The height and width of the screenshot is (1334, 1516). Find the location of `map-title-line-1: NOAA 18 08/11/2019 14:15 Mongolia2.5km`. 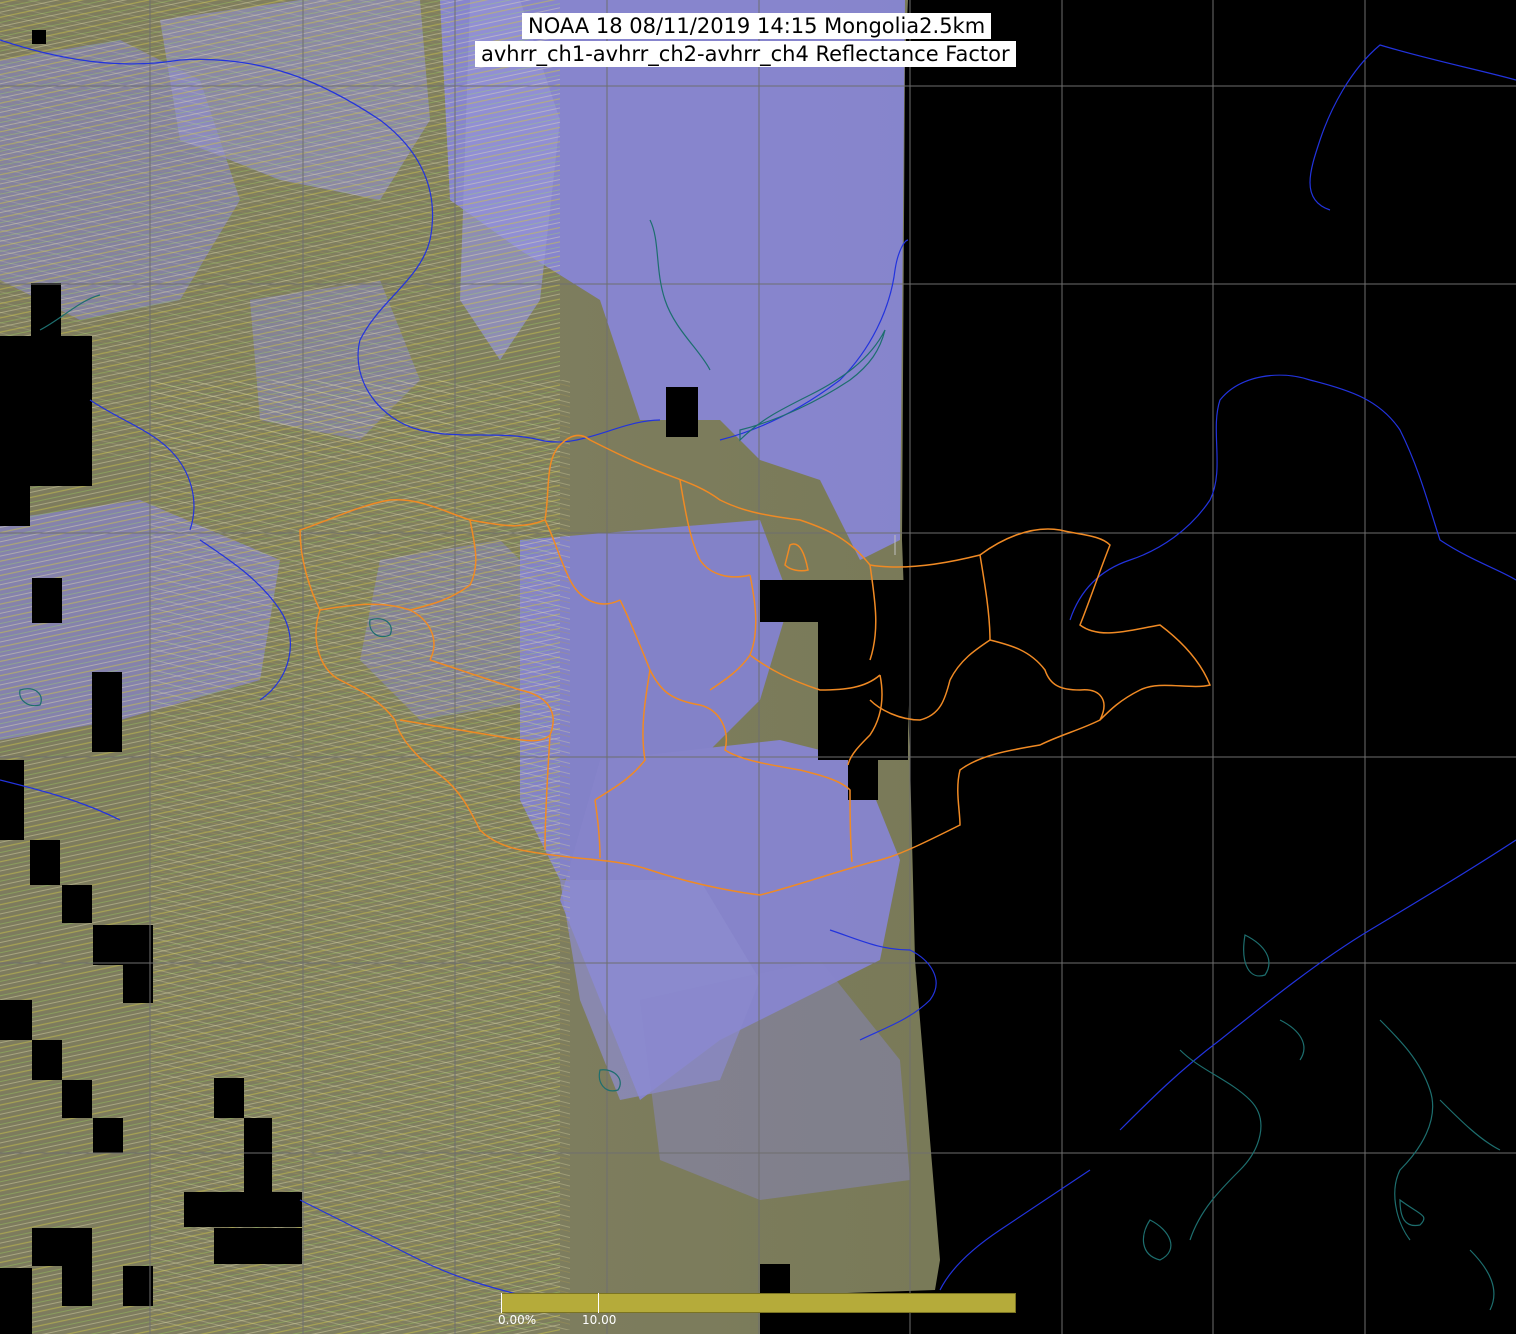

map-title-line-1: NOAA 18 08/11/2019 14:15 Mongolia2.5km is located at coordinates (757, 26).